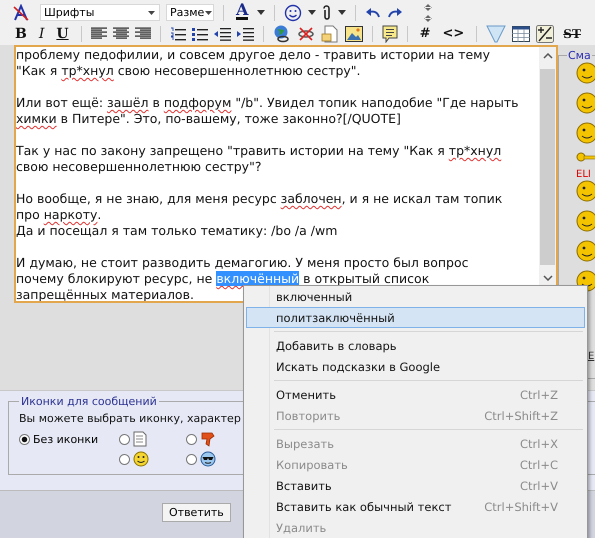  What do you see at coordinates (259, 151) in the screenshot?
I see `text-line: Так у нас по закону запрещено "травить истории на тему "Как я тр*хнул` at bounding box center [259, 151].